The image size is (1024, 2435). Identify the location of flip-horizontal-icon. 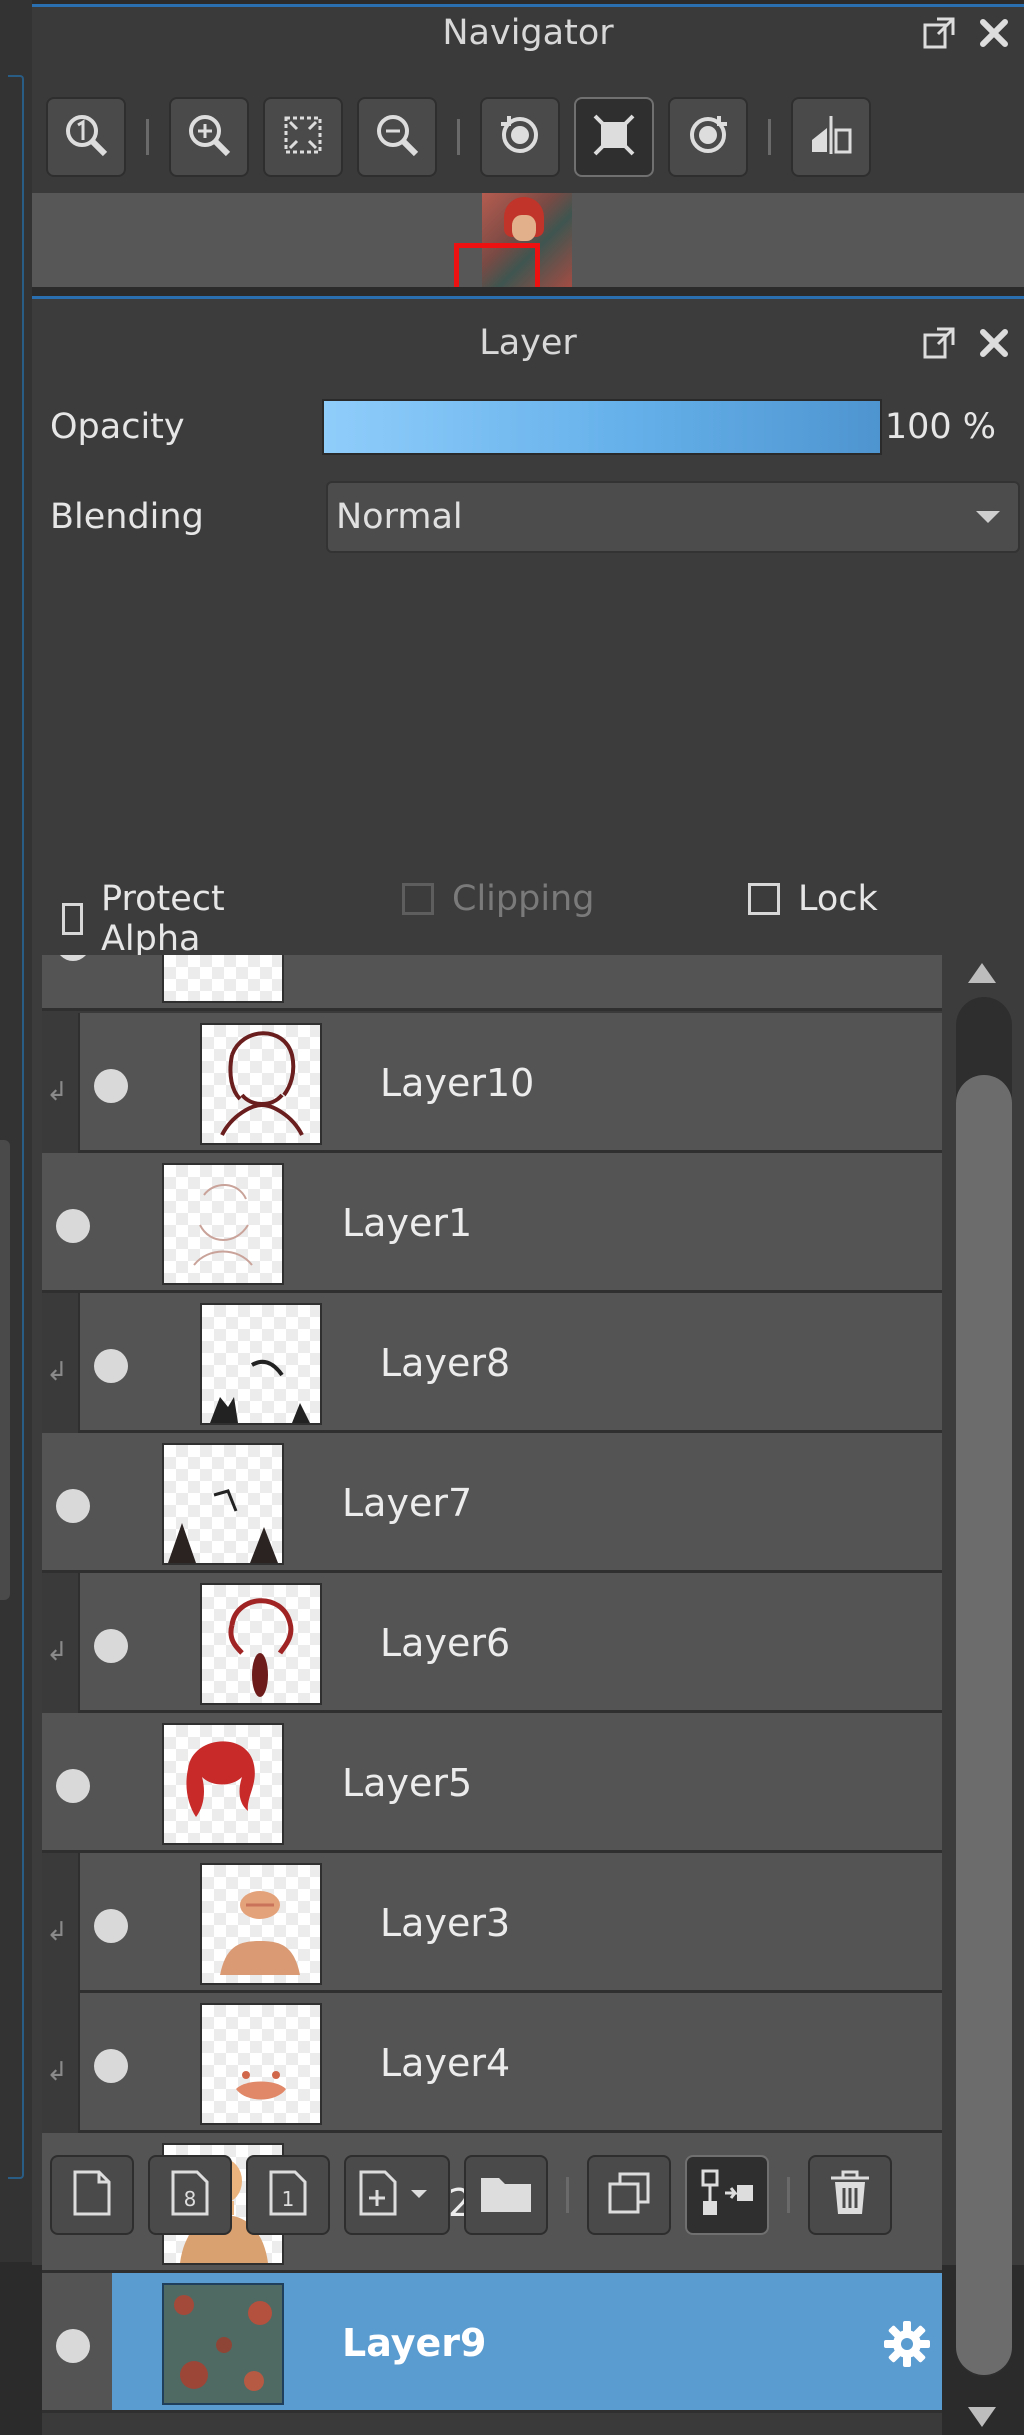
(831, 137).